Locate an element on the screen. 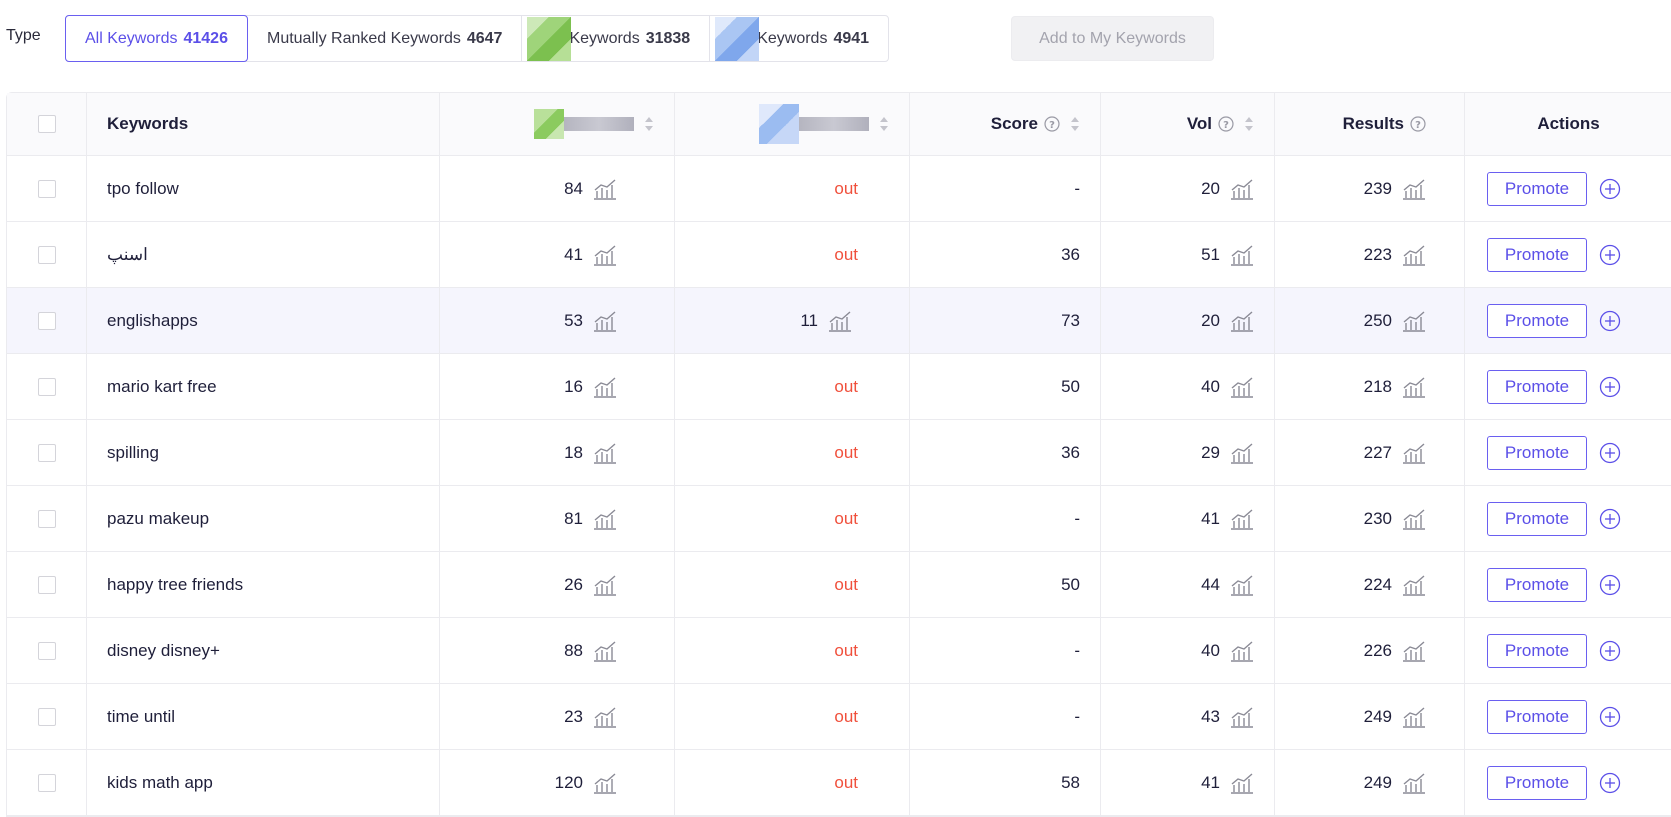 The height and width of the screenshot is (817, 1671). tab-app-a-keywords: Keywords 31838 is located at coordinates (616, 38).